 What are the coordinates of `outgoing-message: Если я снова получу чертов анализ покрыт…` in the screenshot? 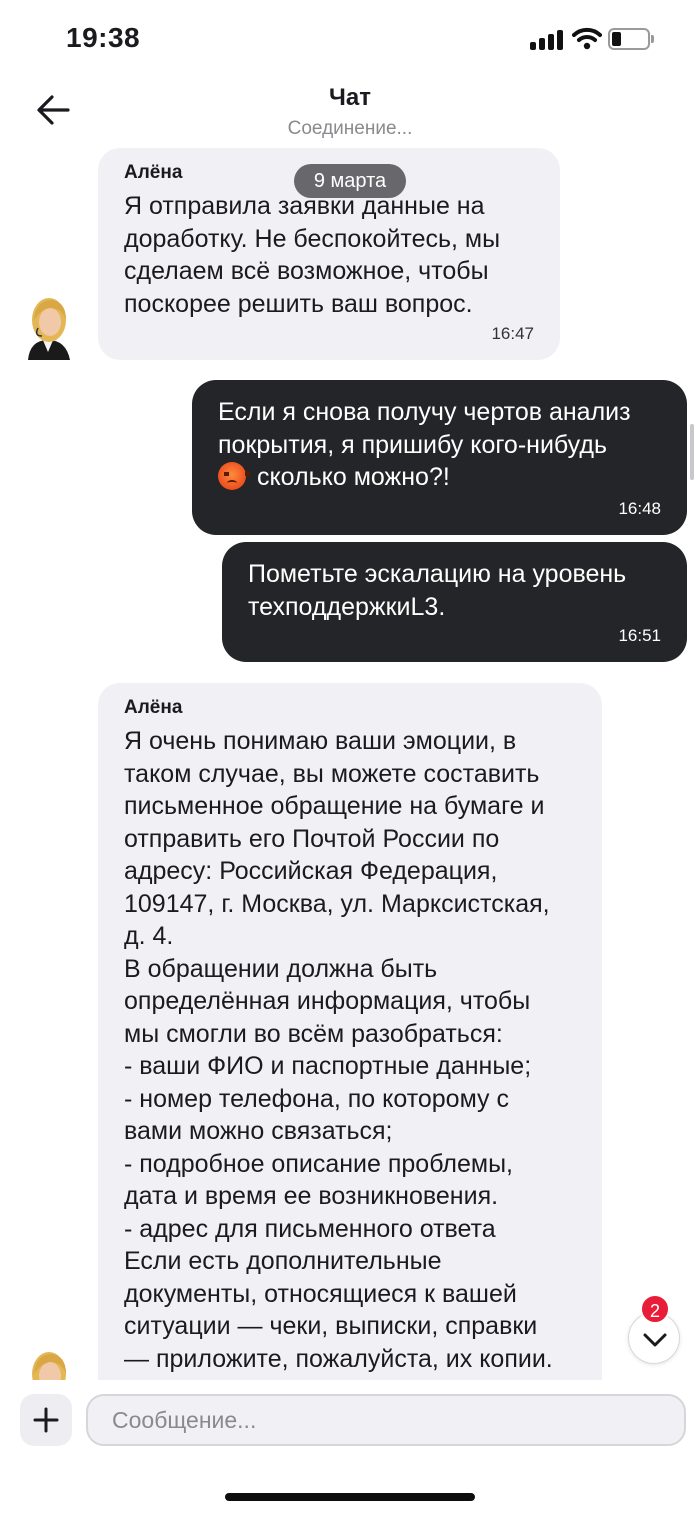 It's located at (439, 457).